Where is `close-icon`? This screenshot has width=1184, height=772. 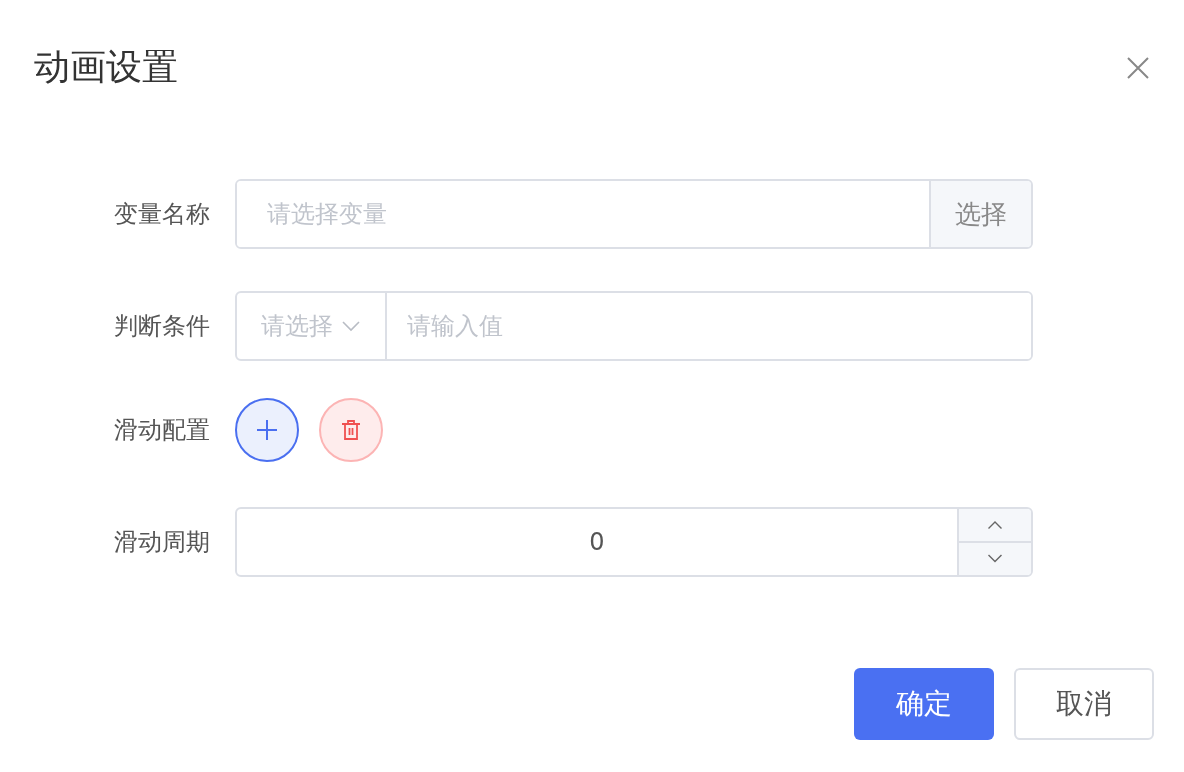
close-icon is located at coordinates (1138, 68).